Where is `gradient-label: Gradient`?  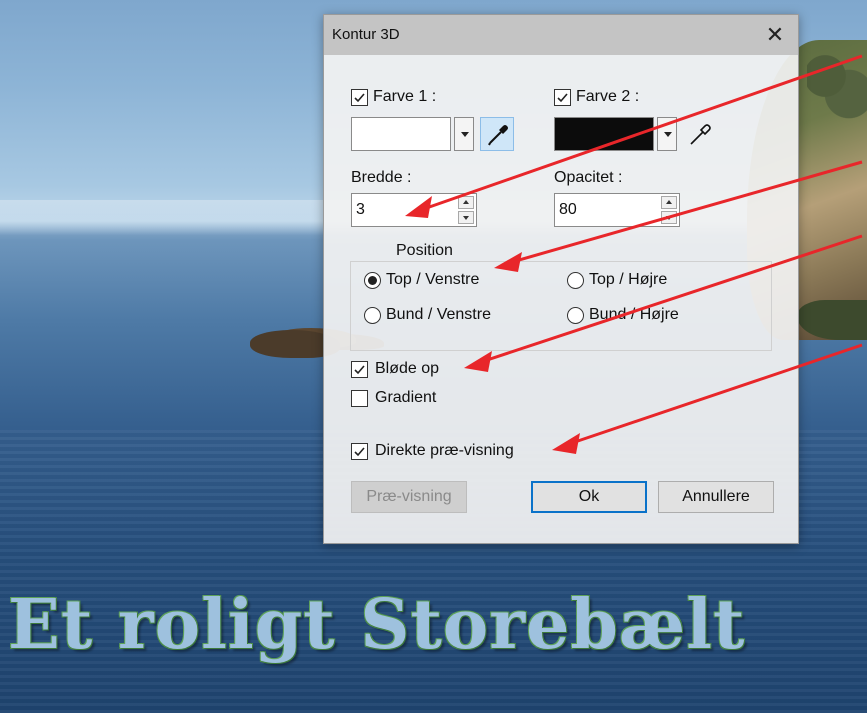 gradient-label: Gradient is located at coordinates (405, 398).